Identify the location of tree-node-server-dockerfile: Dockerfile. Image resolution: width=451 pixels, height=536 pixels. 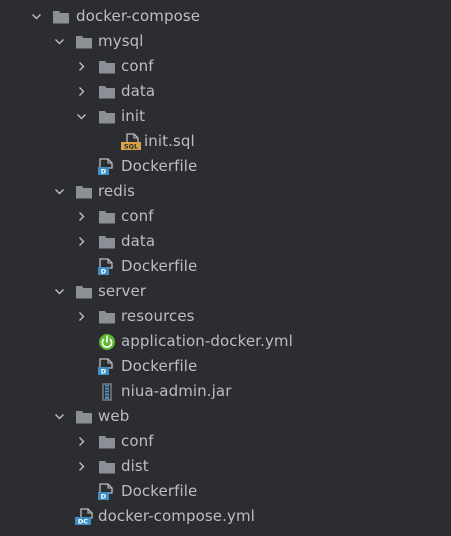
(225, 366).